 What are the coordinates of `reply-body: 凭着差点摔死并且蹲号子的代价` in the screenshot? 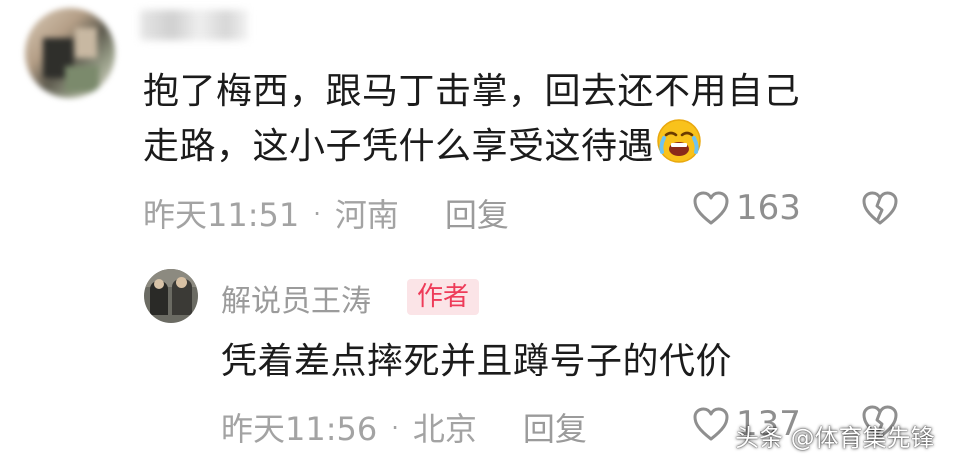 It's located at (477, 361).